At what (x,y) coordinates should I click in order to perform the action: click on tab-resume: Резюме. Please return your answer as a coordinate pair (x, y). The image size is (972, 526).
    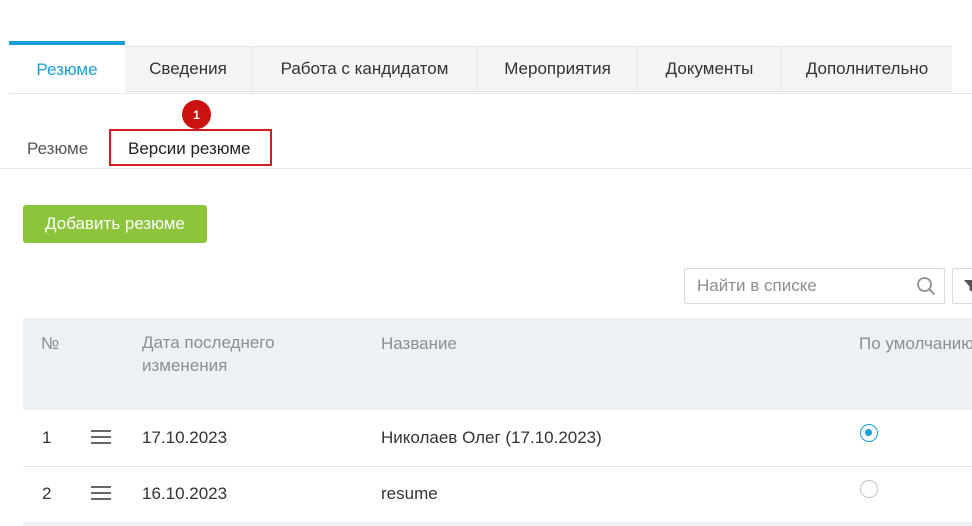
    Looking at the image, I should click on (67, 67).